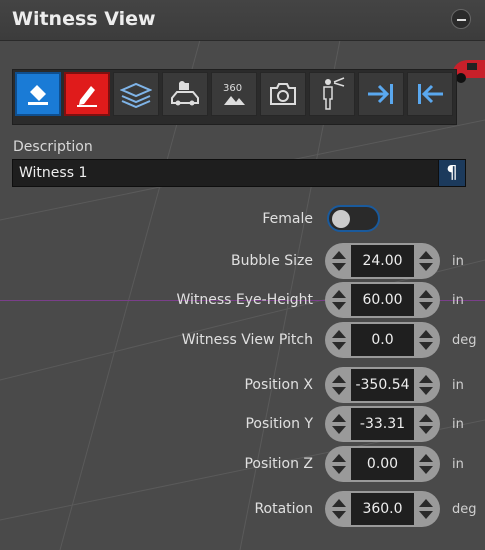 This screenshot has height=550, width=485. I want to click on pilcrow-icon: ¶, so click(452, 172).